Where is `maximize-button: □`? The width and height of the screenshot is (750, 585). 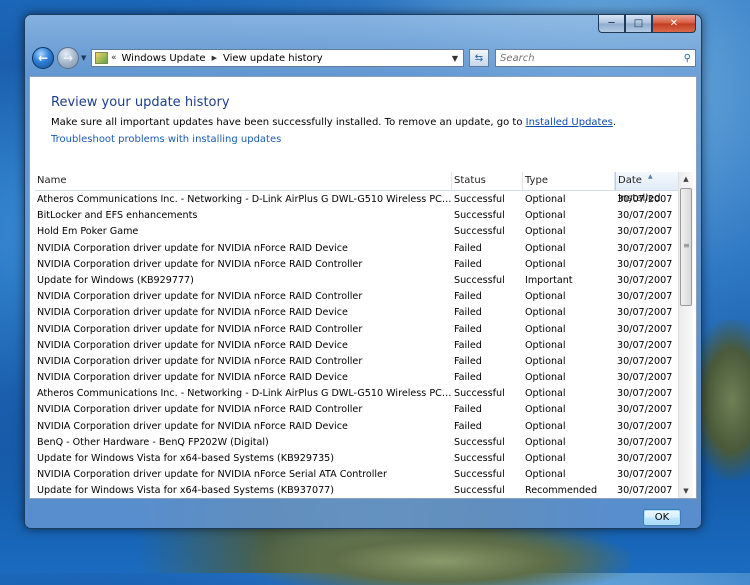 maximize-button: □ is located at coordinates (638, 24).